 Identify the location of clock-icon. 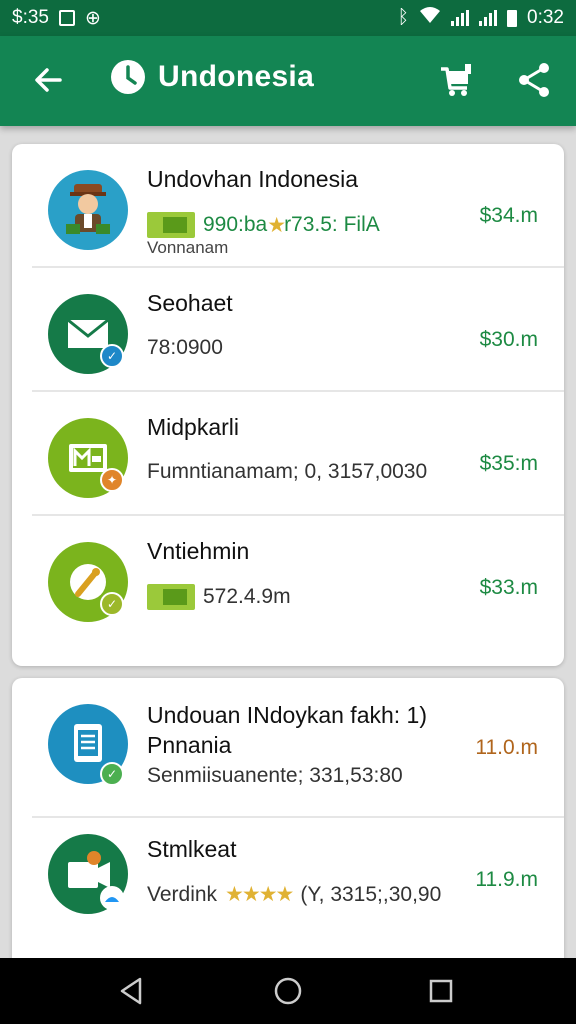
(128, 77).